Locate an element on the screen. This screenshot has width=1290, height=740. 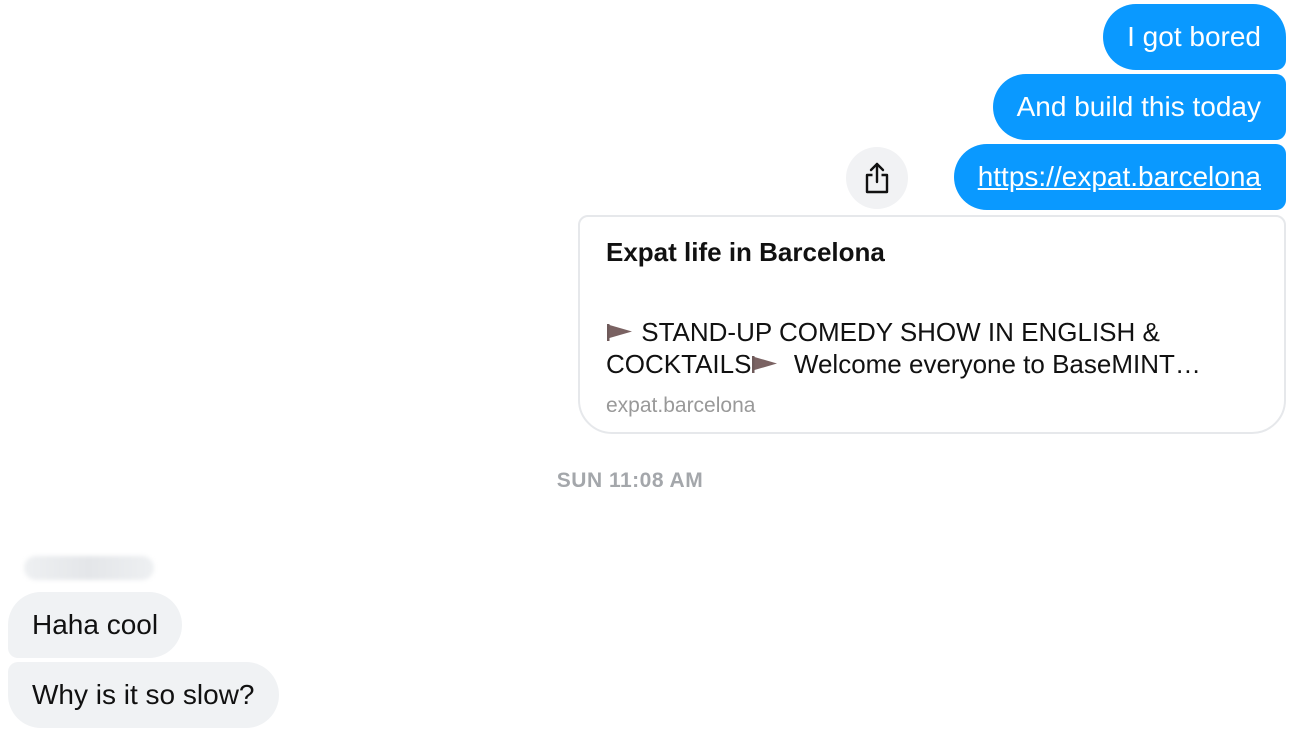
incoming-message: Haha cool is located at coordinates (95, 625).